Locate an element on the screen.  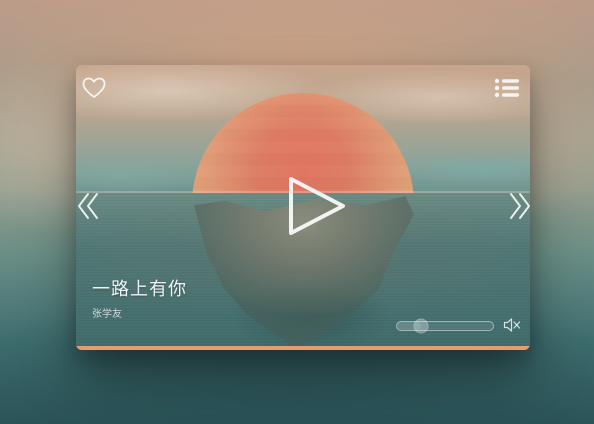
bottom-accent-bar is located at coordinates (303, 348).